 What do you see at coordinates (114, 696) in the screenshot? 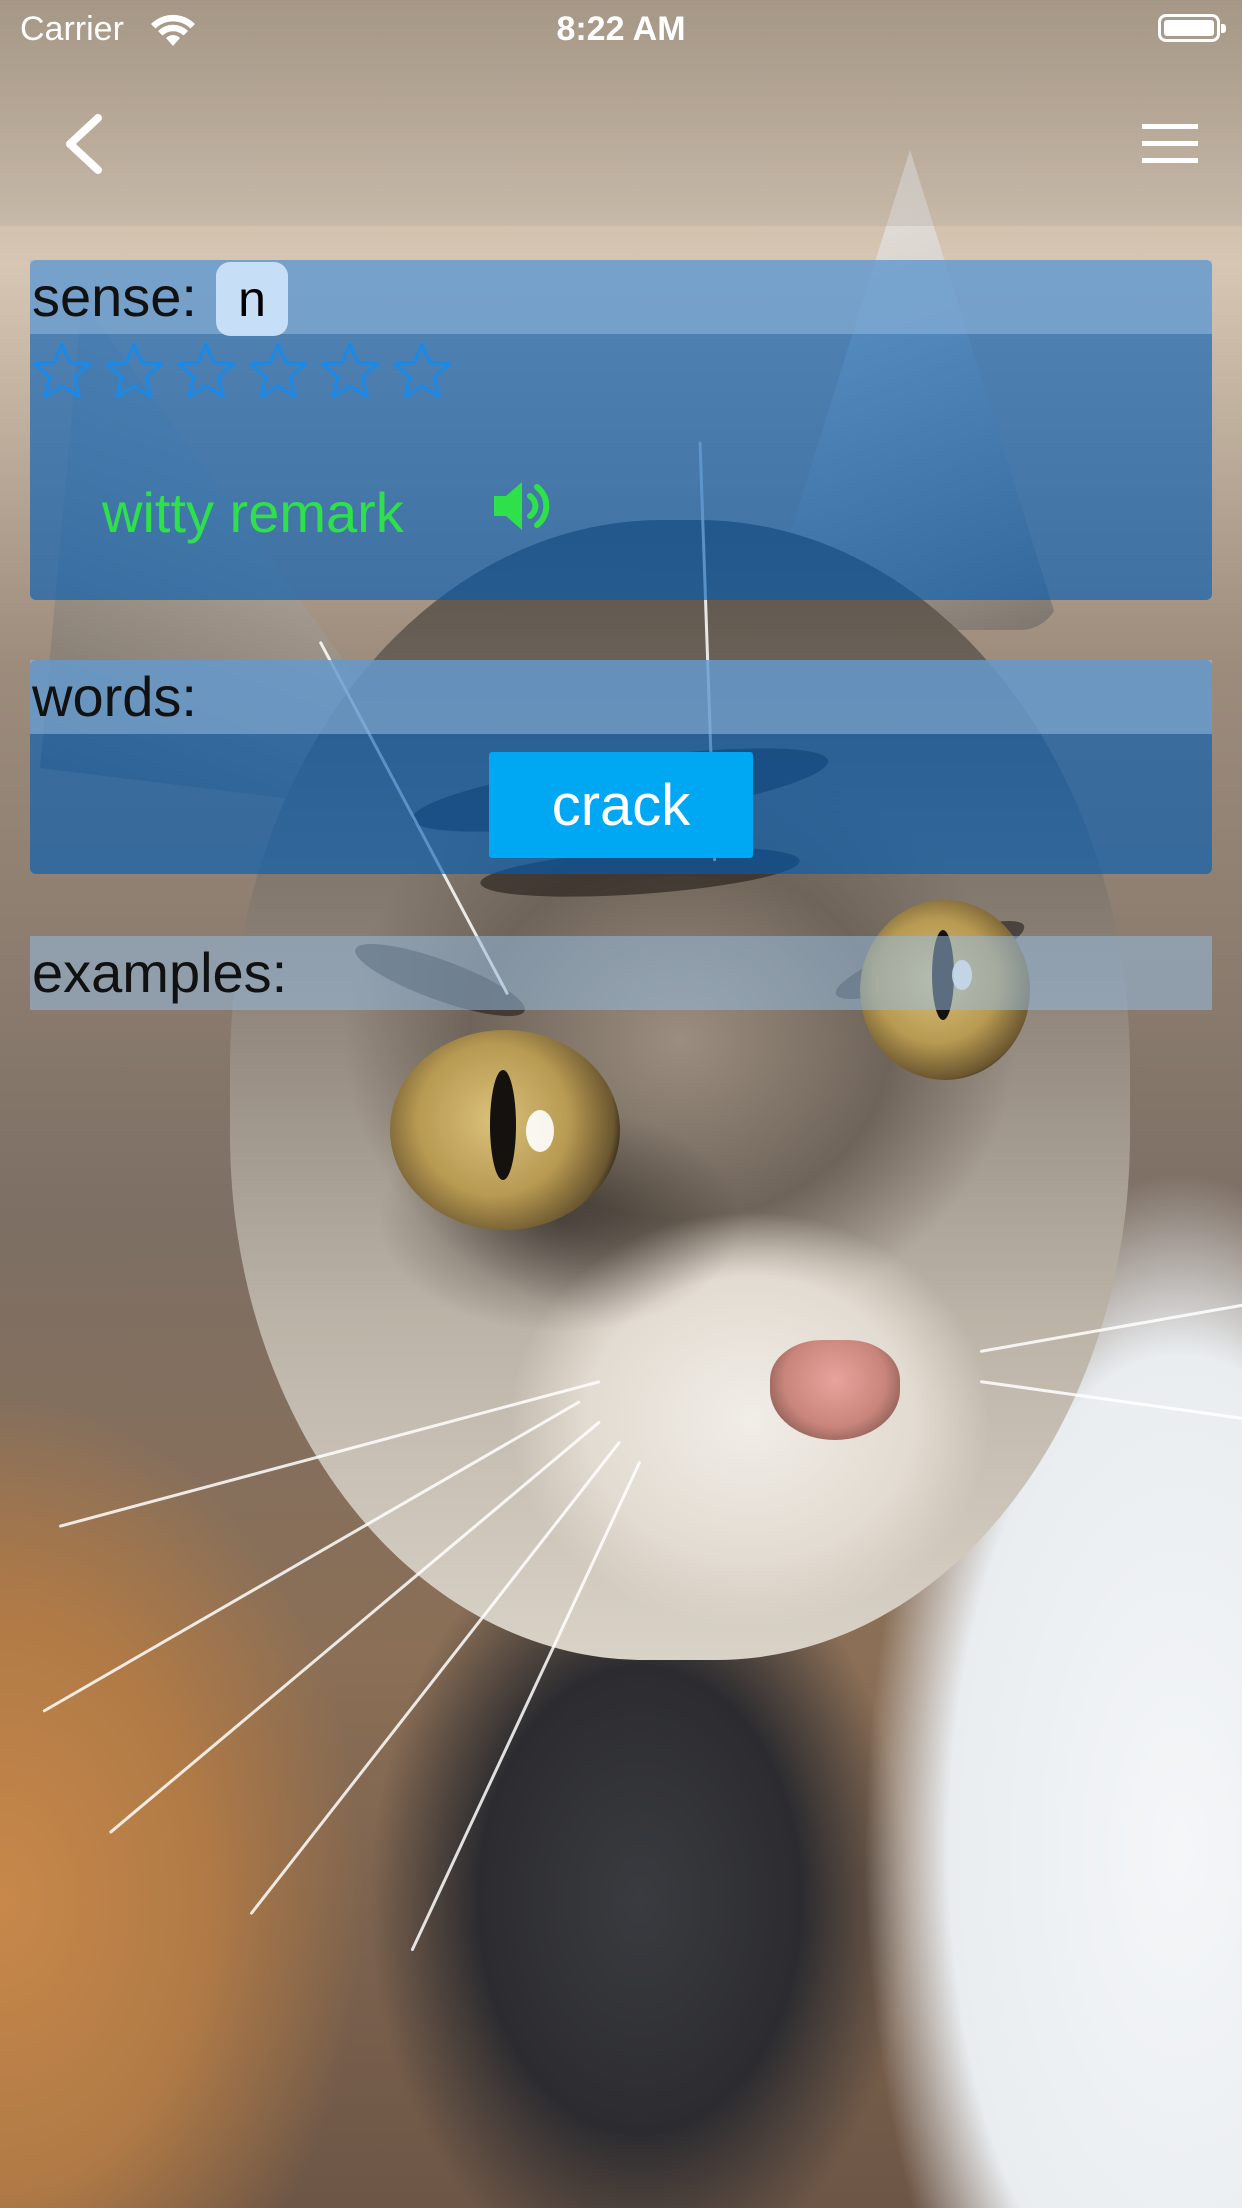
I see `words-label: words:` at bounding box center [114, 696].